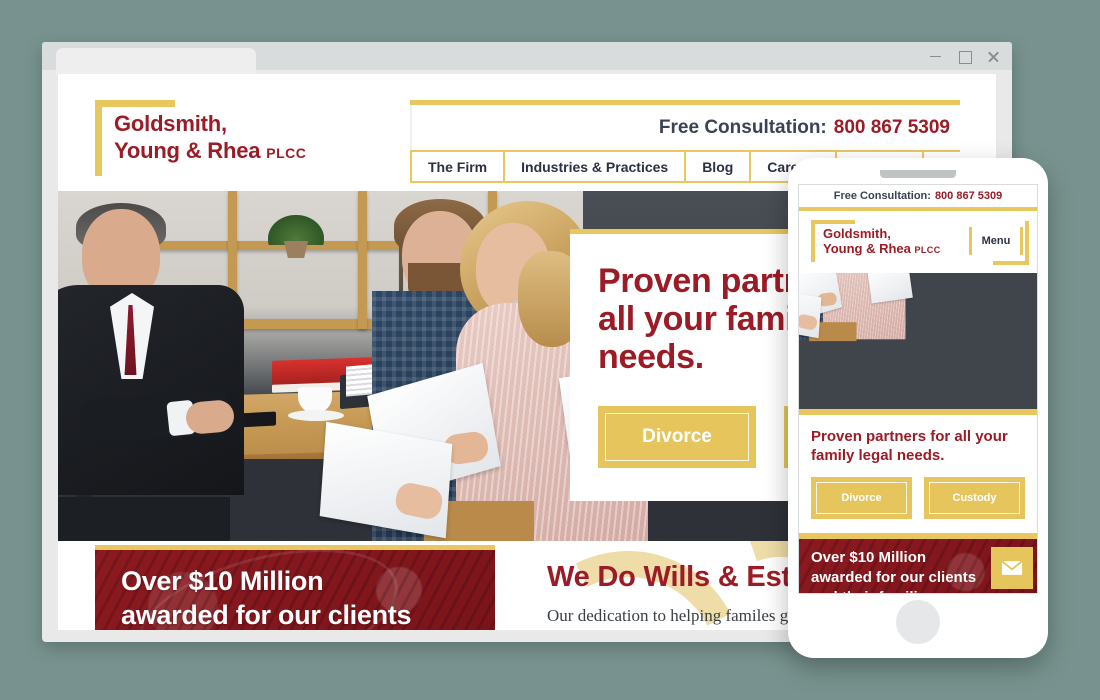 Image resolution: width=1100 pixels, height=700 pixels. What do you see at coordinates (861, 498) in the screenshot?
I see `mobile-divorce-button: Divorce` at bounding box center [861, 498].